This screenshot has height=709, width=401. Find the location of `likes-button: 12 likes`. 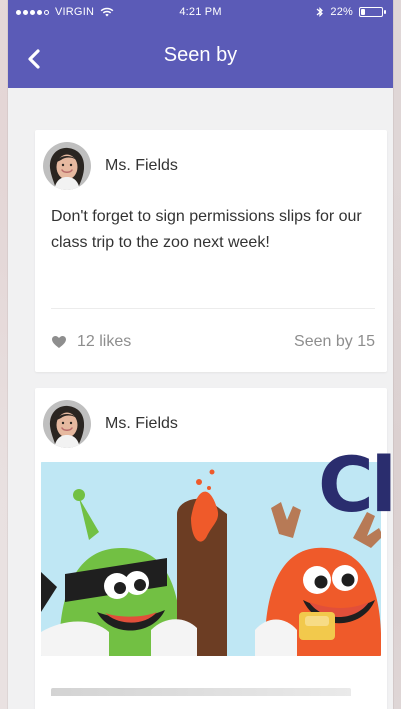

likes-button: 12 likes is located at coordinates (91, 342).